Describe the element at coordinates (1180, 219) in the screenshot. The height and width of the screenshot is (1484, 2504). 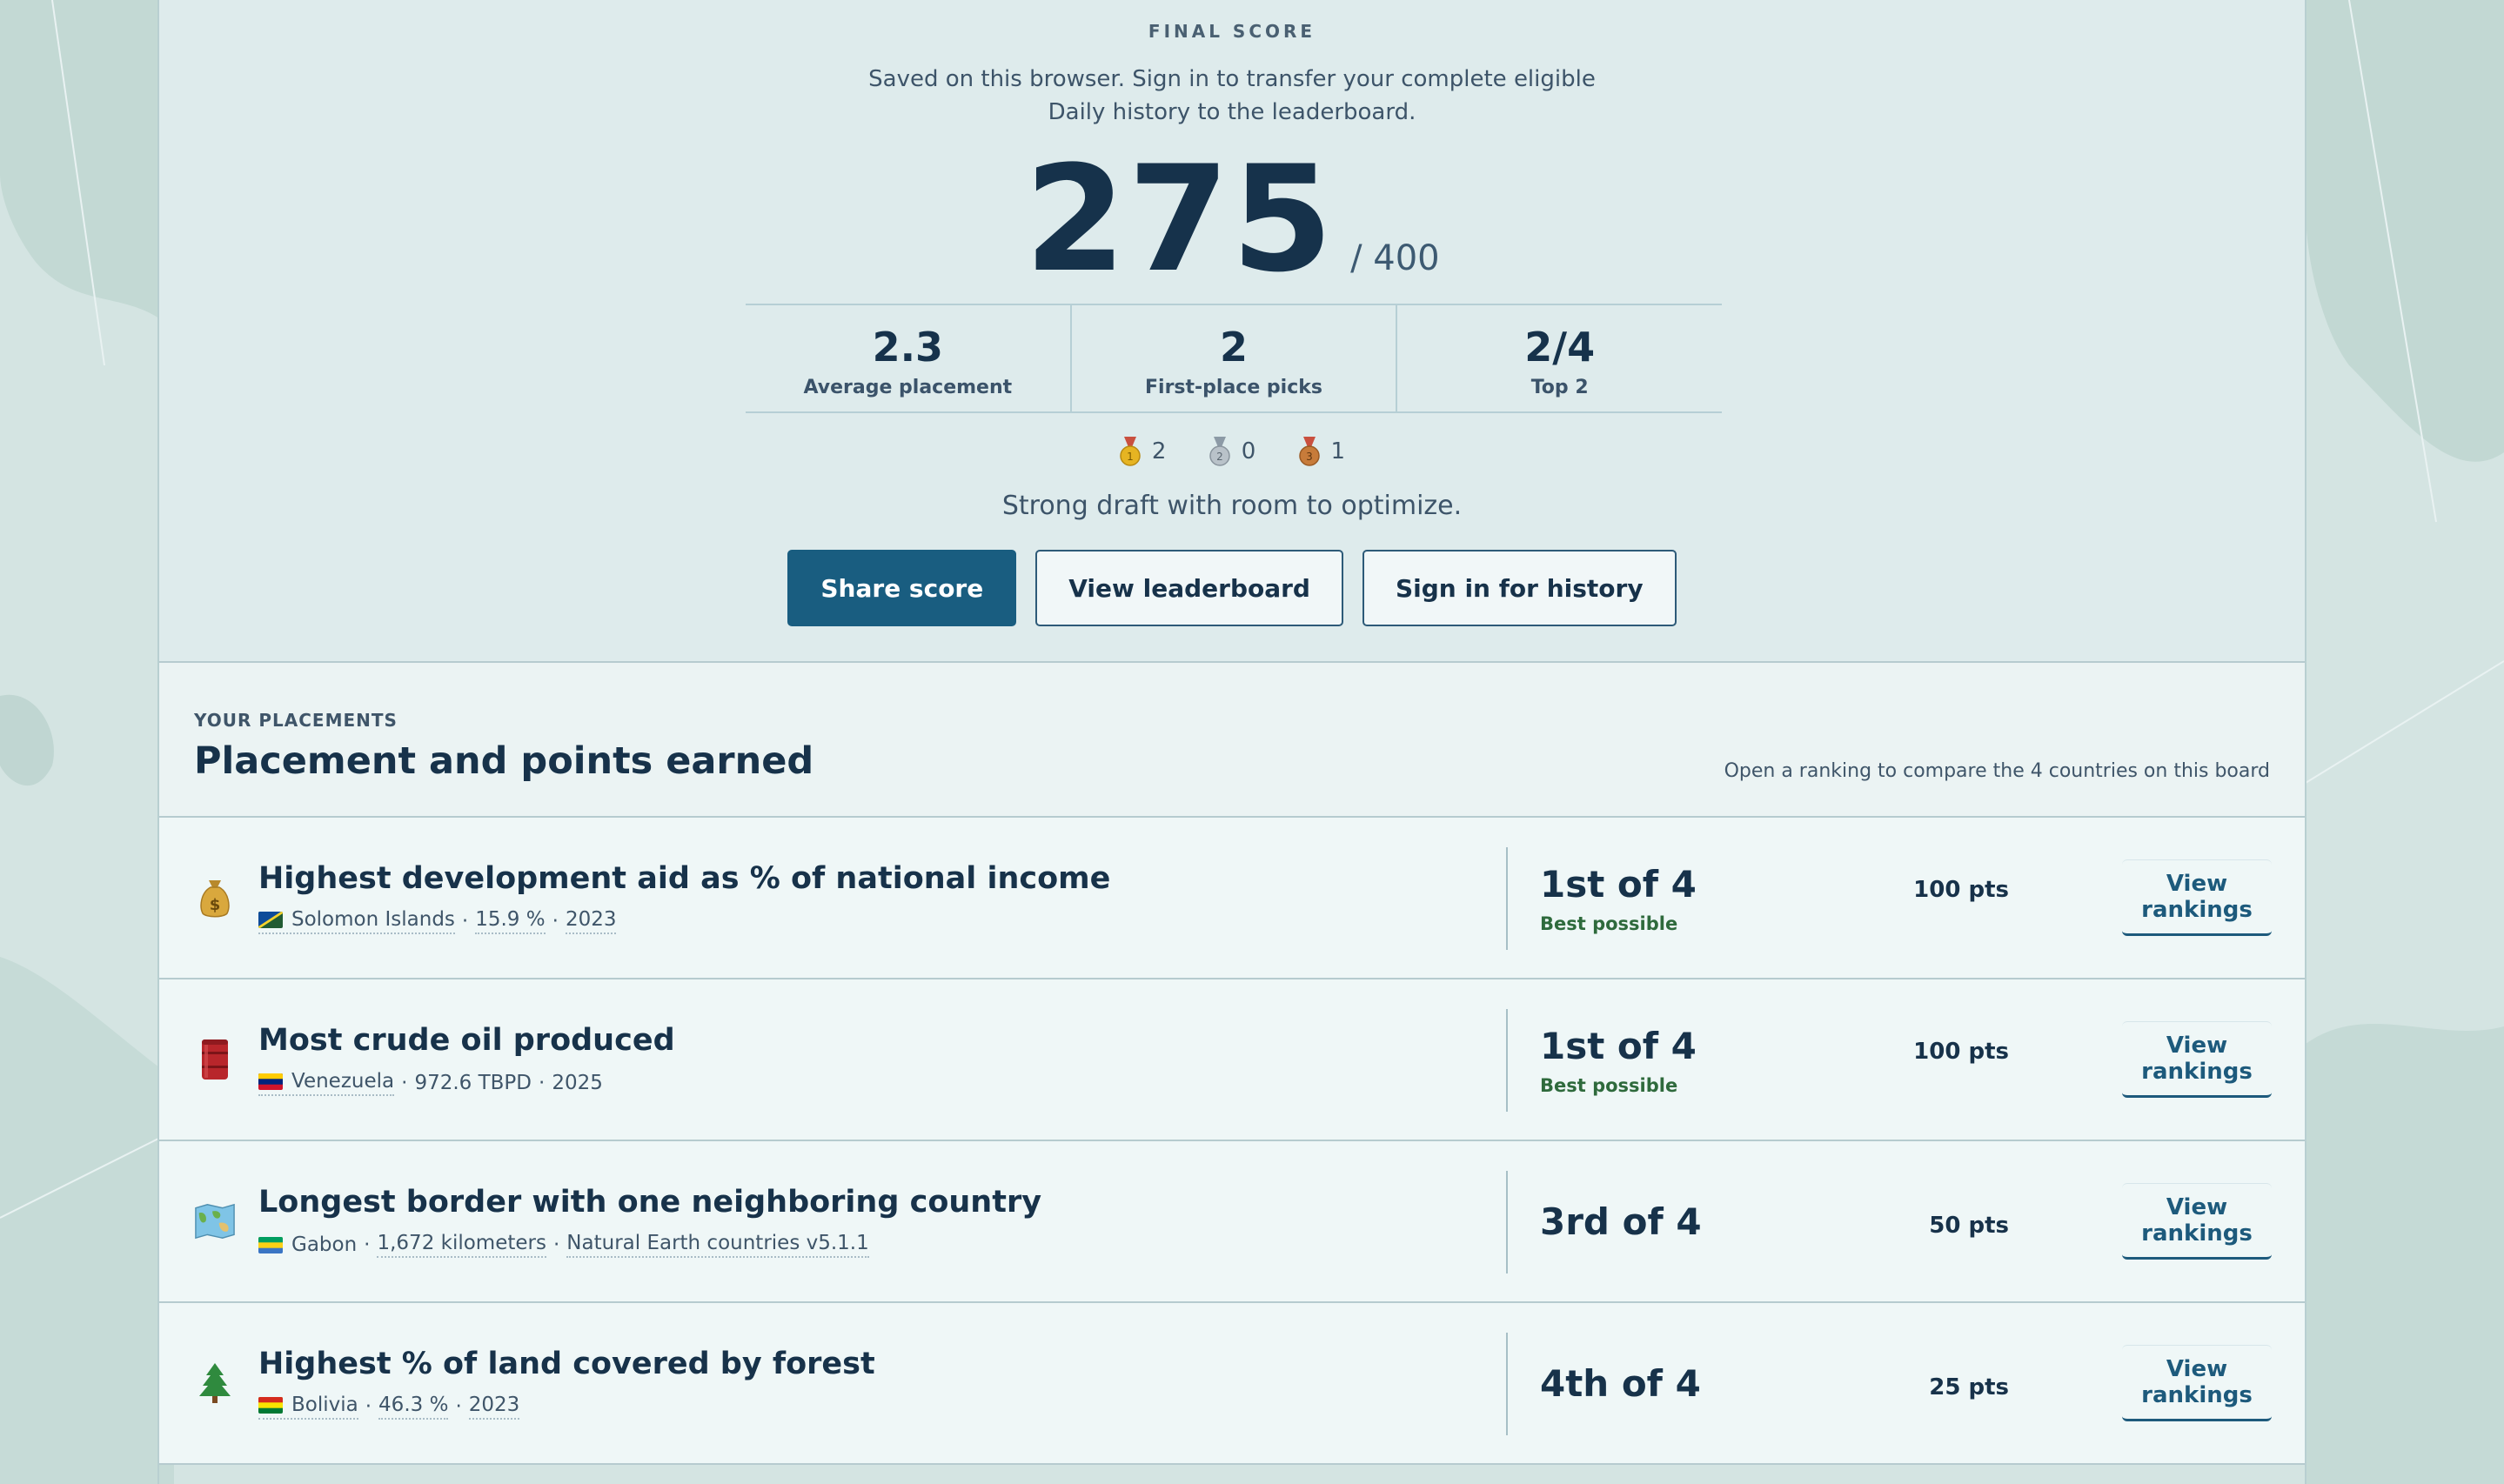
I see `score-value: 275` at that location.